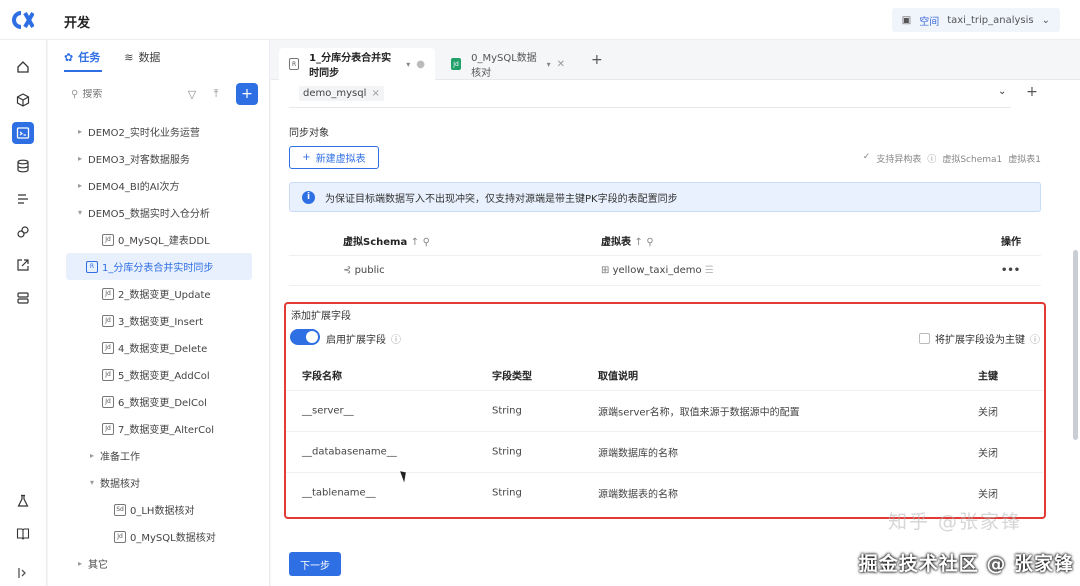 This screenshot has height=586, width=1080. I want to click on cube-icon, so click(23, 100).